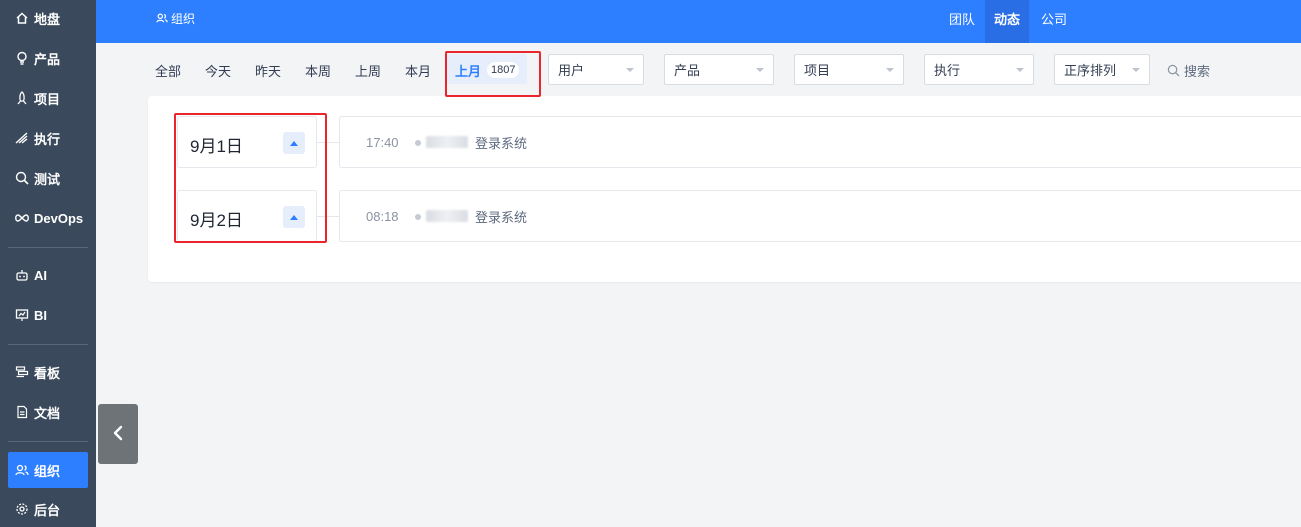 The height and width of the screenshot is (527, 1301). I want to click on sidebar-item-doc: 文档, so click(48, 412).